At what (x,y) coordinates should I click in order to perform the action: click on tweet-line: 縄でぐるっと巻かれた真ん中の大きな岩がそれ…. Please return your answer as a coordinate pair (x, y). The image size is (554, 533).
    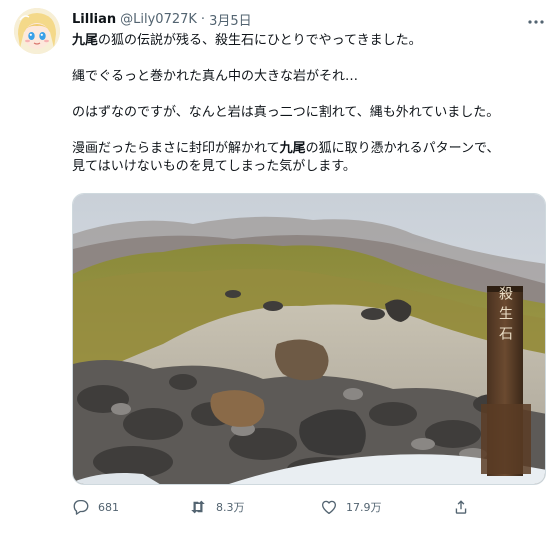
    Looking at the image, I should click on (215, 76).